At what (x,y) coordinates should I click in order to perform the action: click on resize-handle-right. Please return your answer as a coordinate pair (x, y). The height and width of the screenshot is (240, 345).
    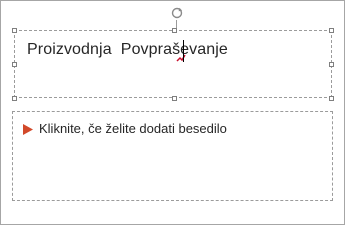
    Looking at the image, I should click on (331, 64).